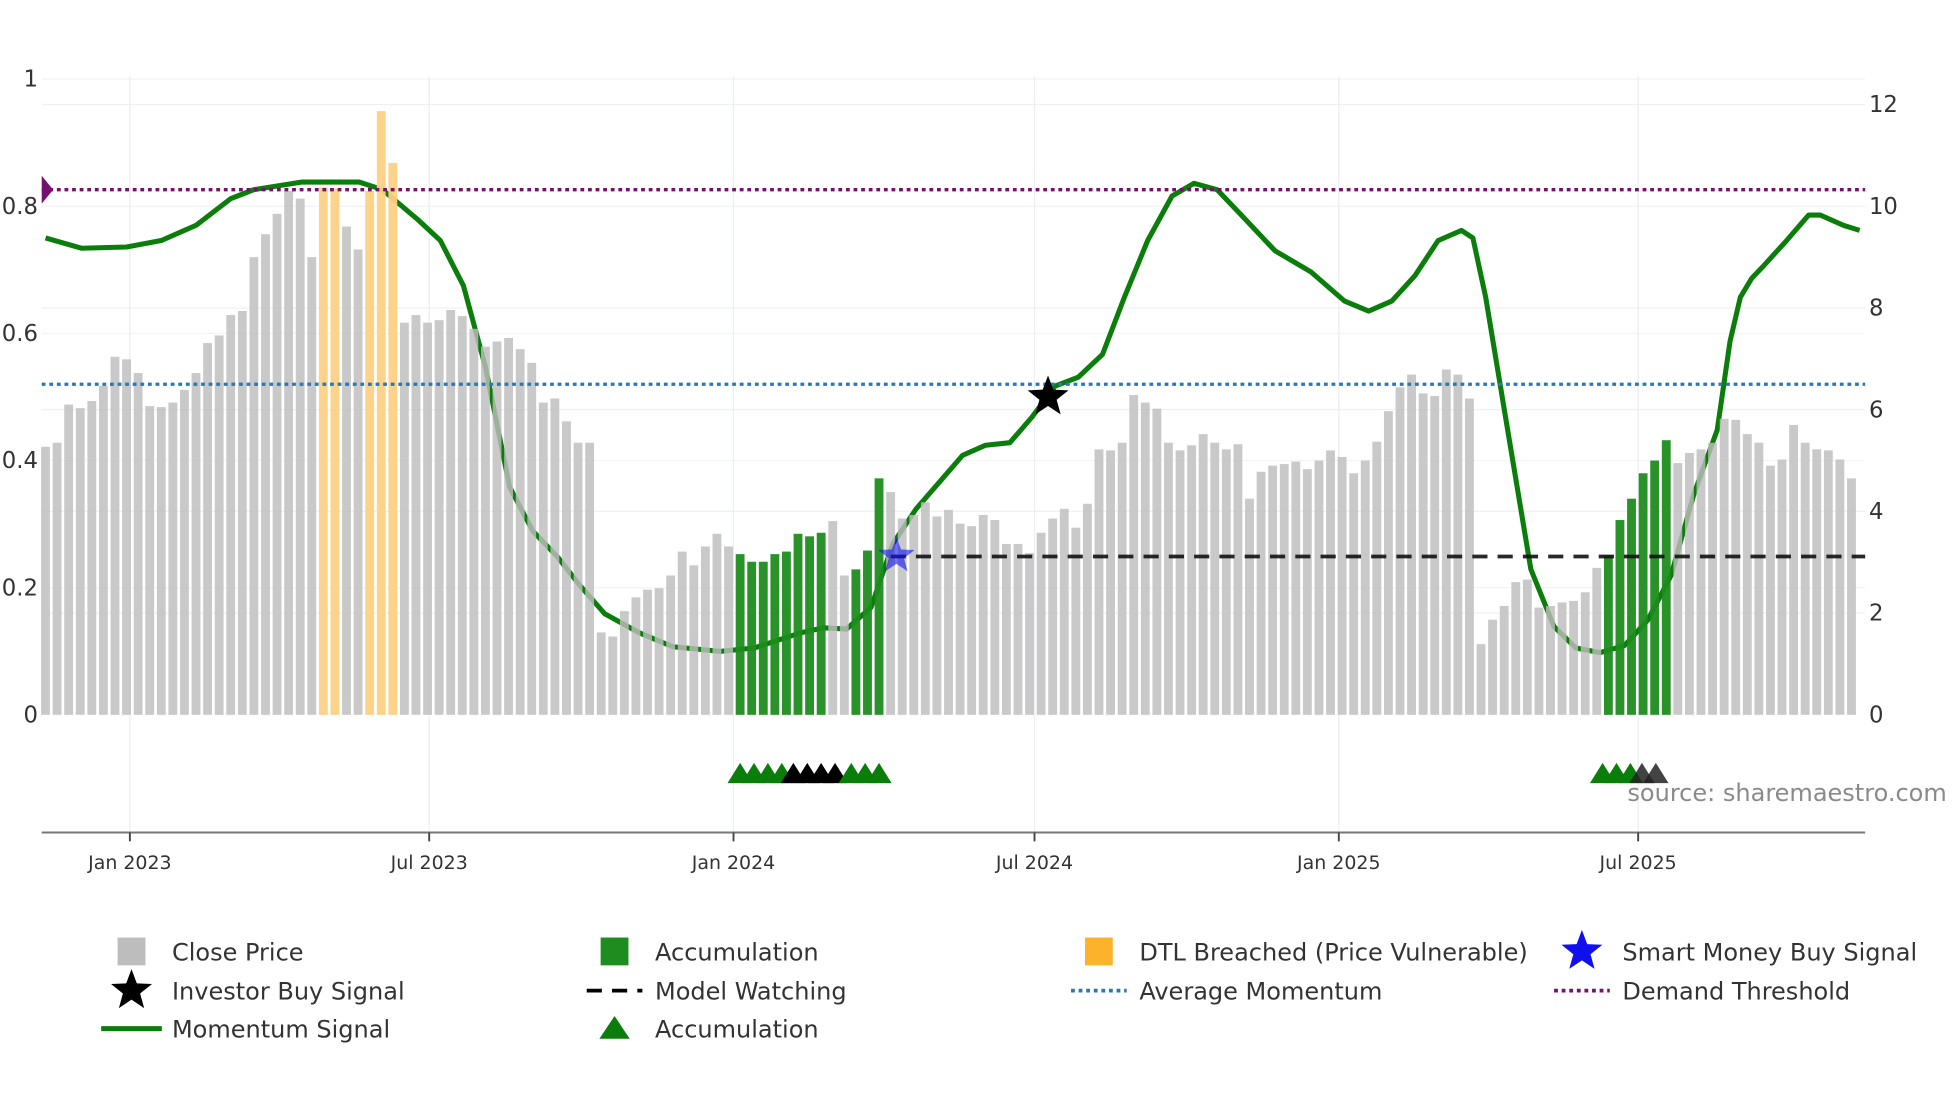 The height and width of the screenshot is (1102, 1960). I want to click on demand-threshold-marker-icon, so click(47, 189).